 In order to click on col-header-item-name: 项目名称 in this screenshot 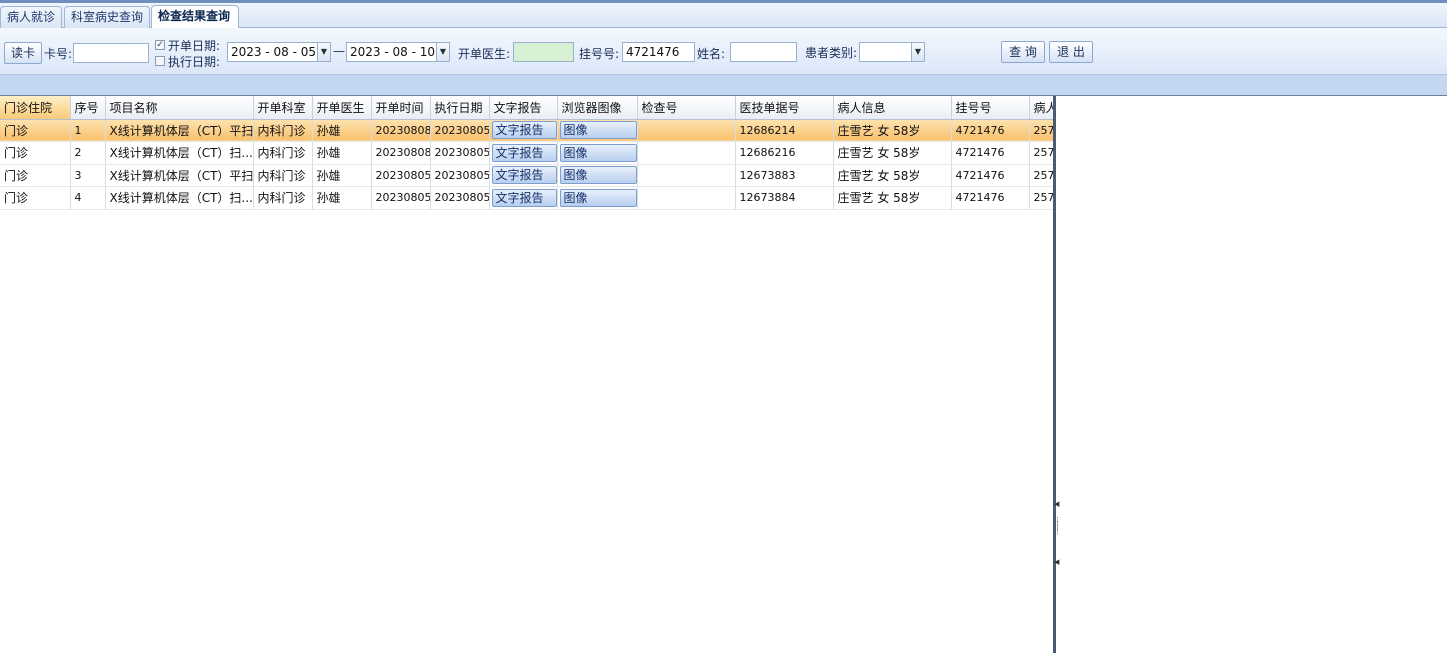, I will do `click(179, 108)`.